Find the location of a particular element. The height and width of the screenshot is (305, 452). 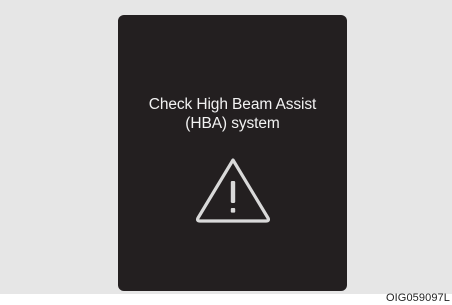

warning-triangle-icon is located at coordinates (233, 190).